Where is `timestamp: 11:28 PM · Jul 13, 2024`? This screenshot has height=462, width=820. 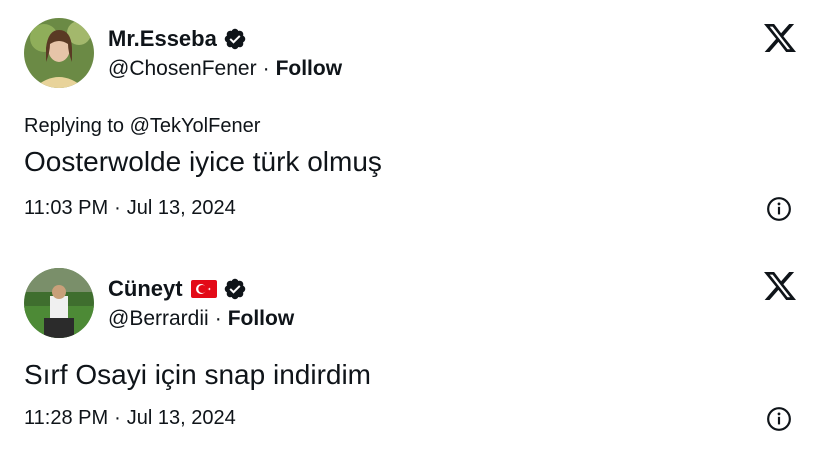 timestamp: 11:28 PM · Jul 13, 2024 is located at coordinates (130, 418).